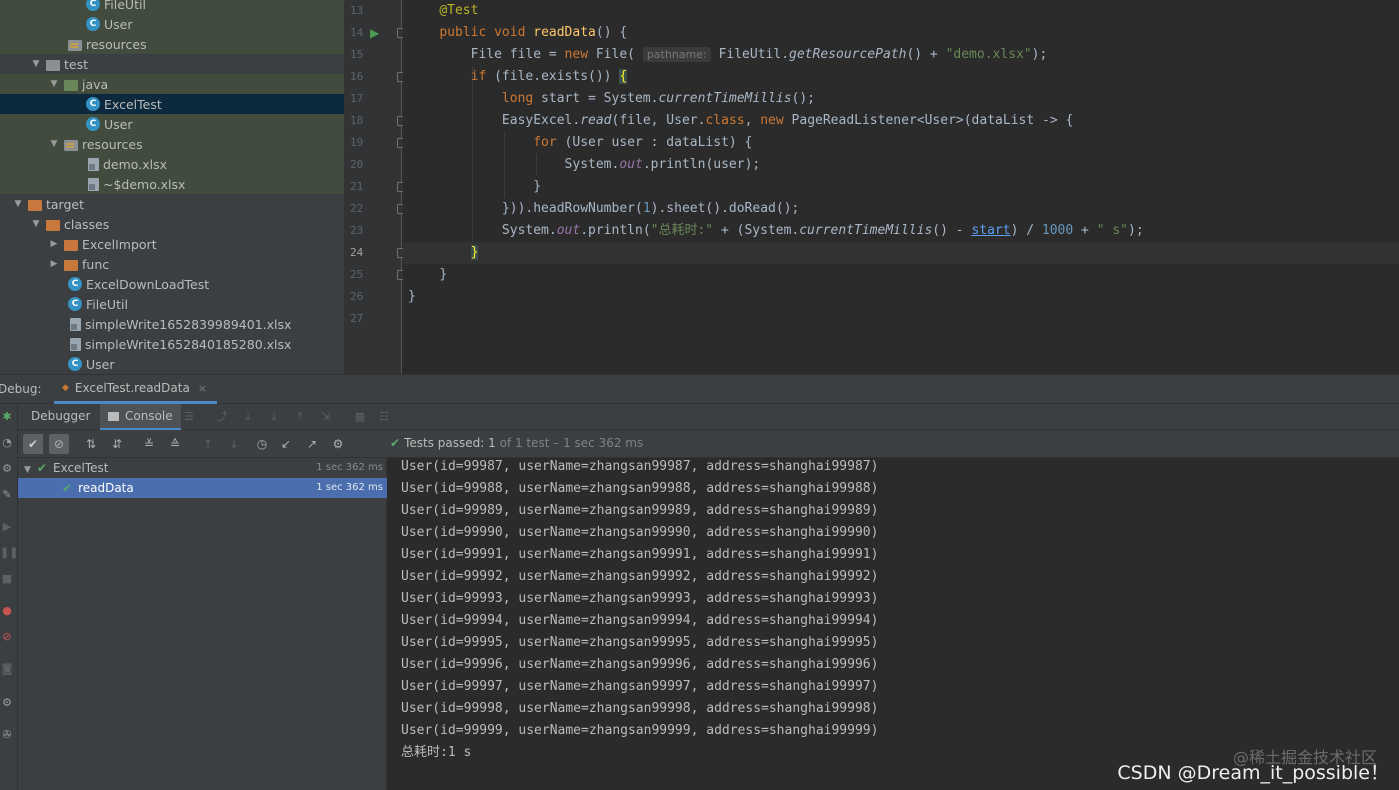 This screenshot has height=790, width=1399. I want to click on tree-item-label: simpleWrite1652839989401.xlsx, so click(188, 324).